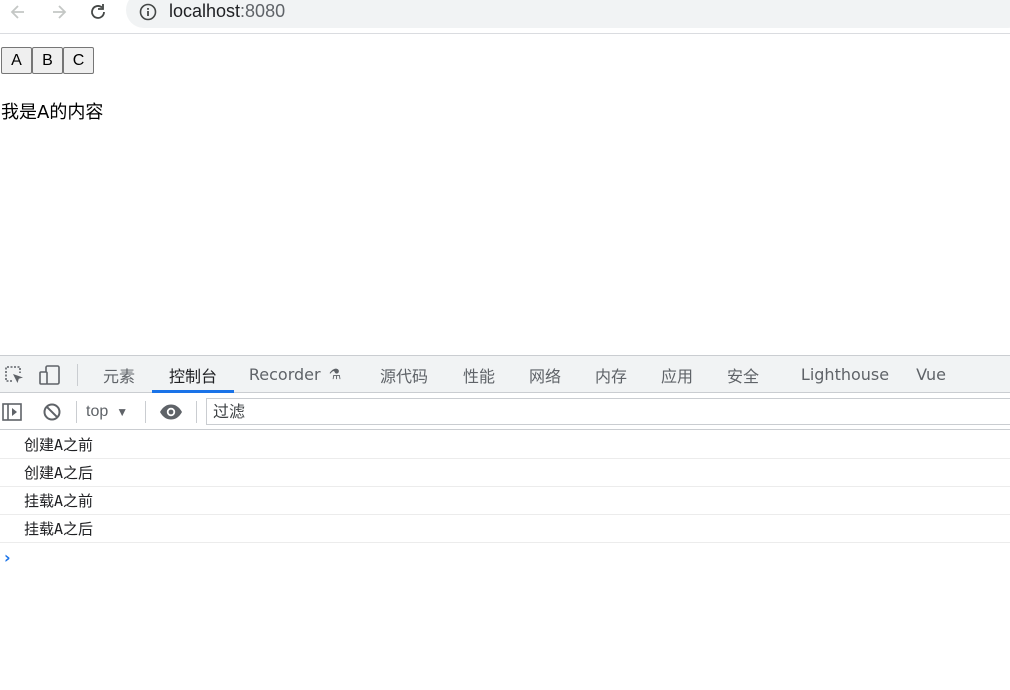 The height and width of the screenshot is (690, 1010). I want to click on forward-arrow-icon, so click(60, 12).